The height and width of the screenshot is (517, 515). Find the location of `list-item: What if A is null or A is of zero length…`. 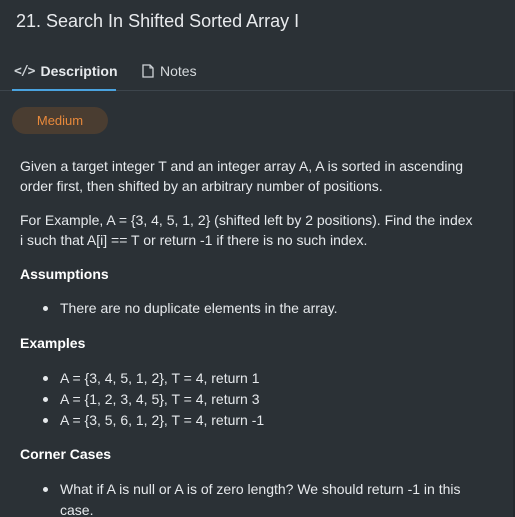

list-item: What if A is null or A is of zero length… is located at coordinates (235, 498).